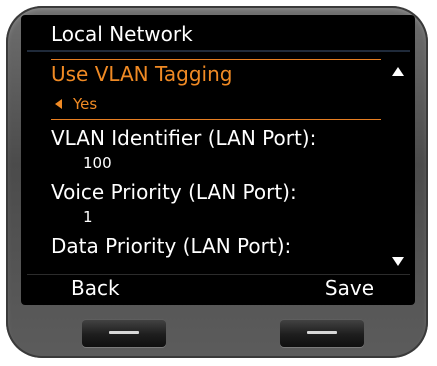 Image resolution: width=437 pixels, height=366 pixels. I want to click on save-softkey: Save, so click(349, 287).